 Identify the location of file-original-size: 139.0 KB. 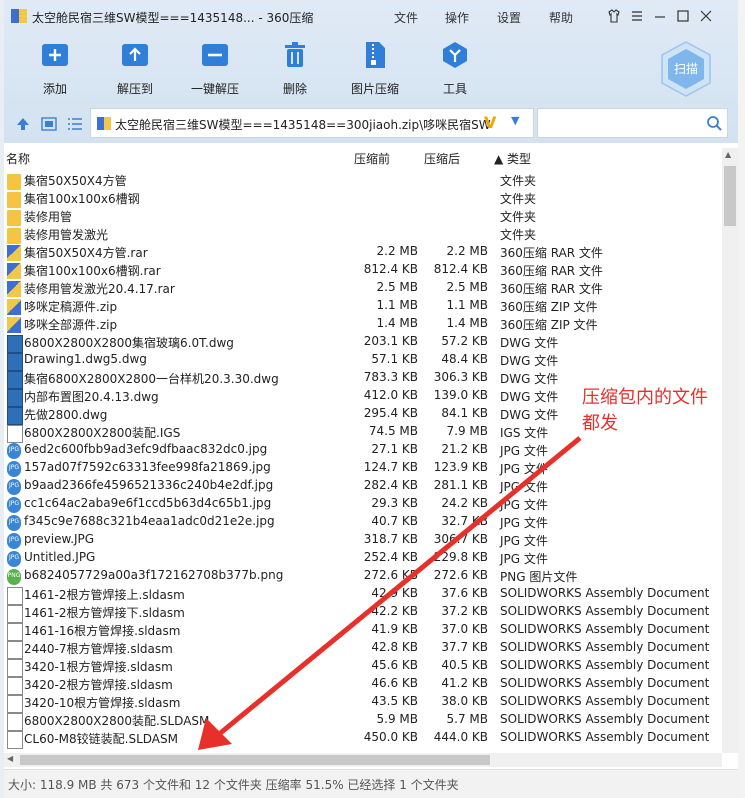
(460, 395).